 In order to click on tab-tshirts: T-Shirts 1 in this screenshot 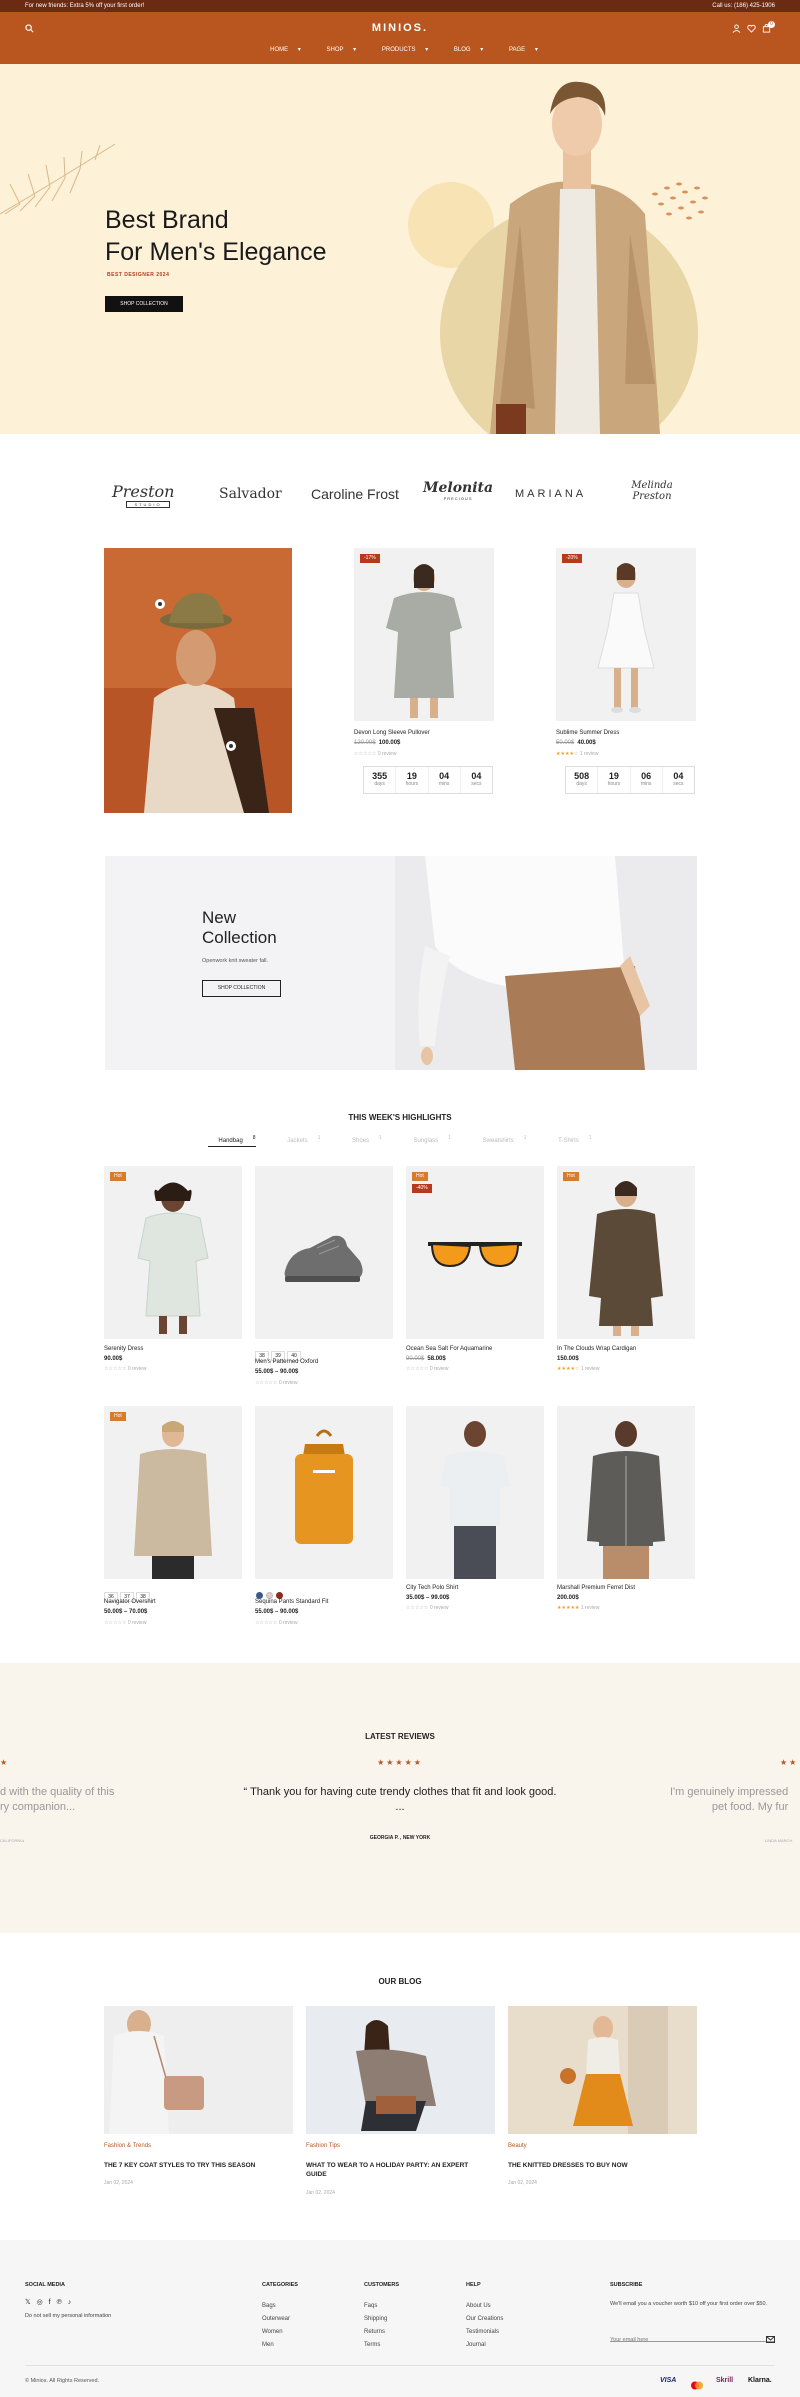, I will do `click(569, 1139)`.